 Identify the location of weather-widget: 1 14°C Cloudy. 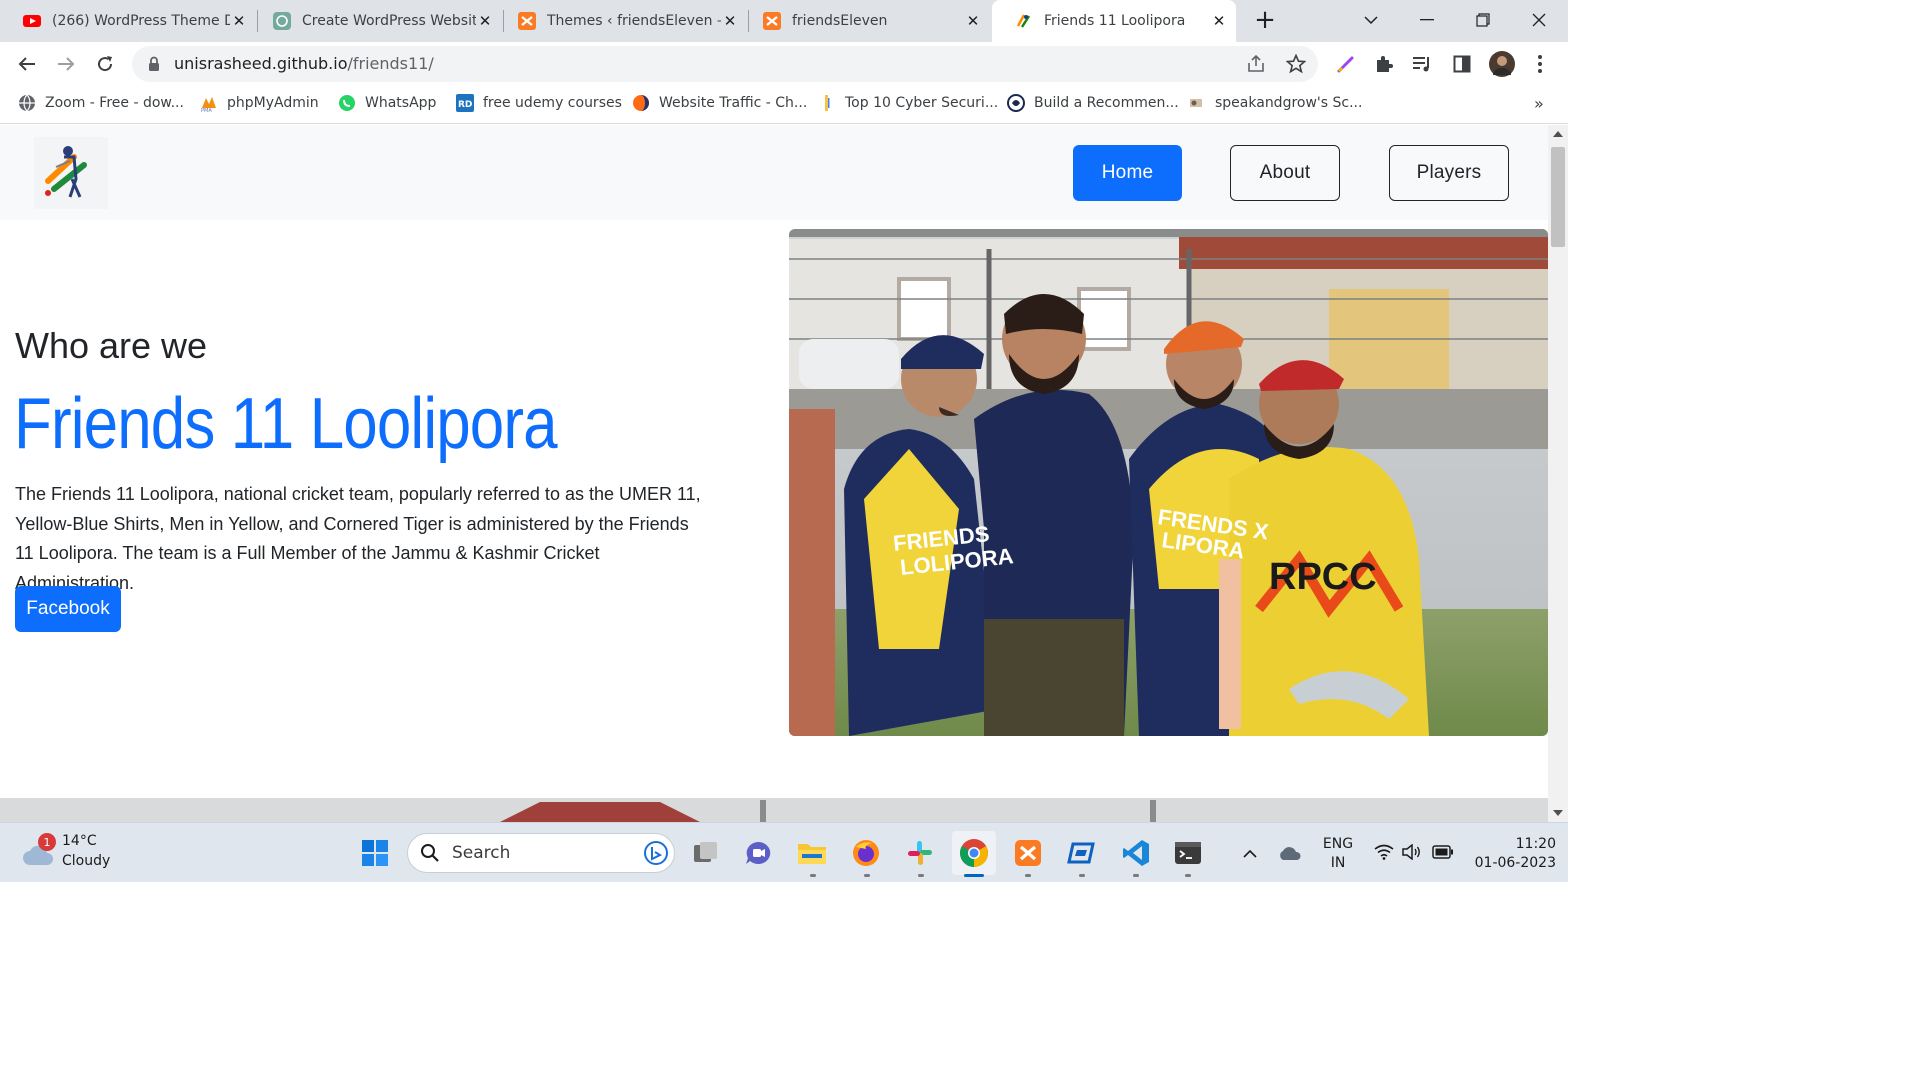
(66, 851).